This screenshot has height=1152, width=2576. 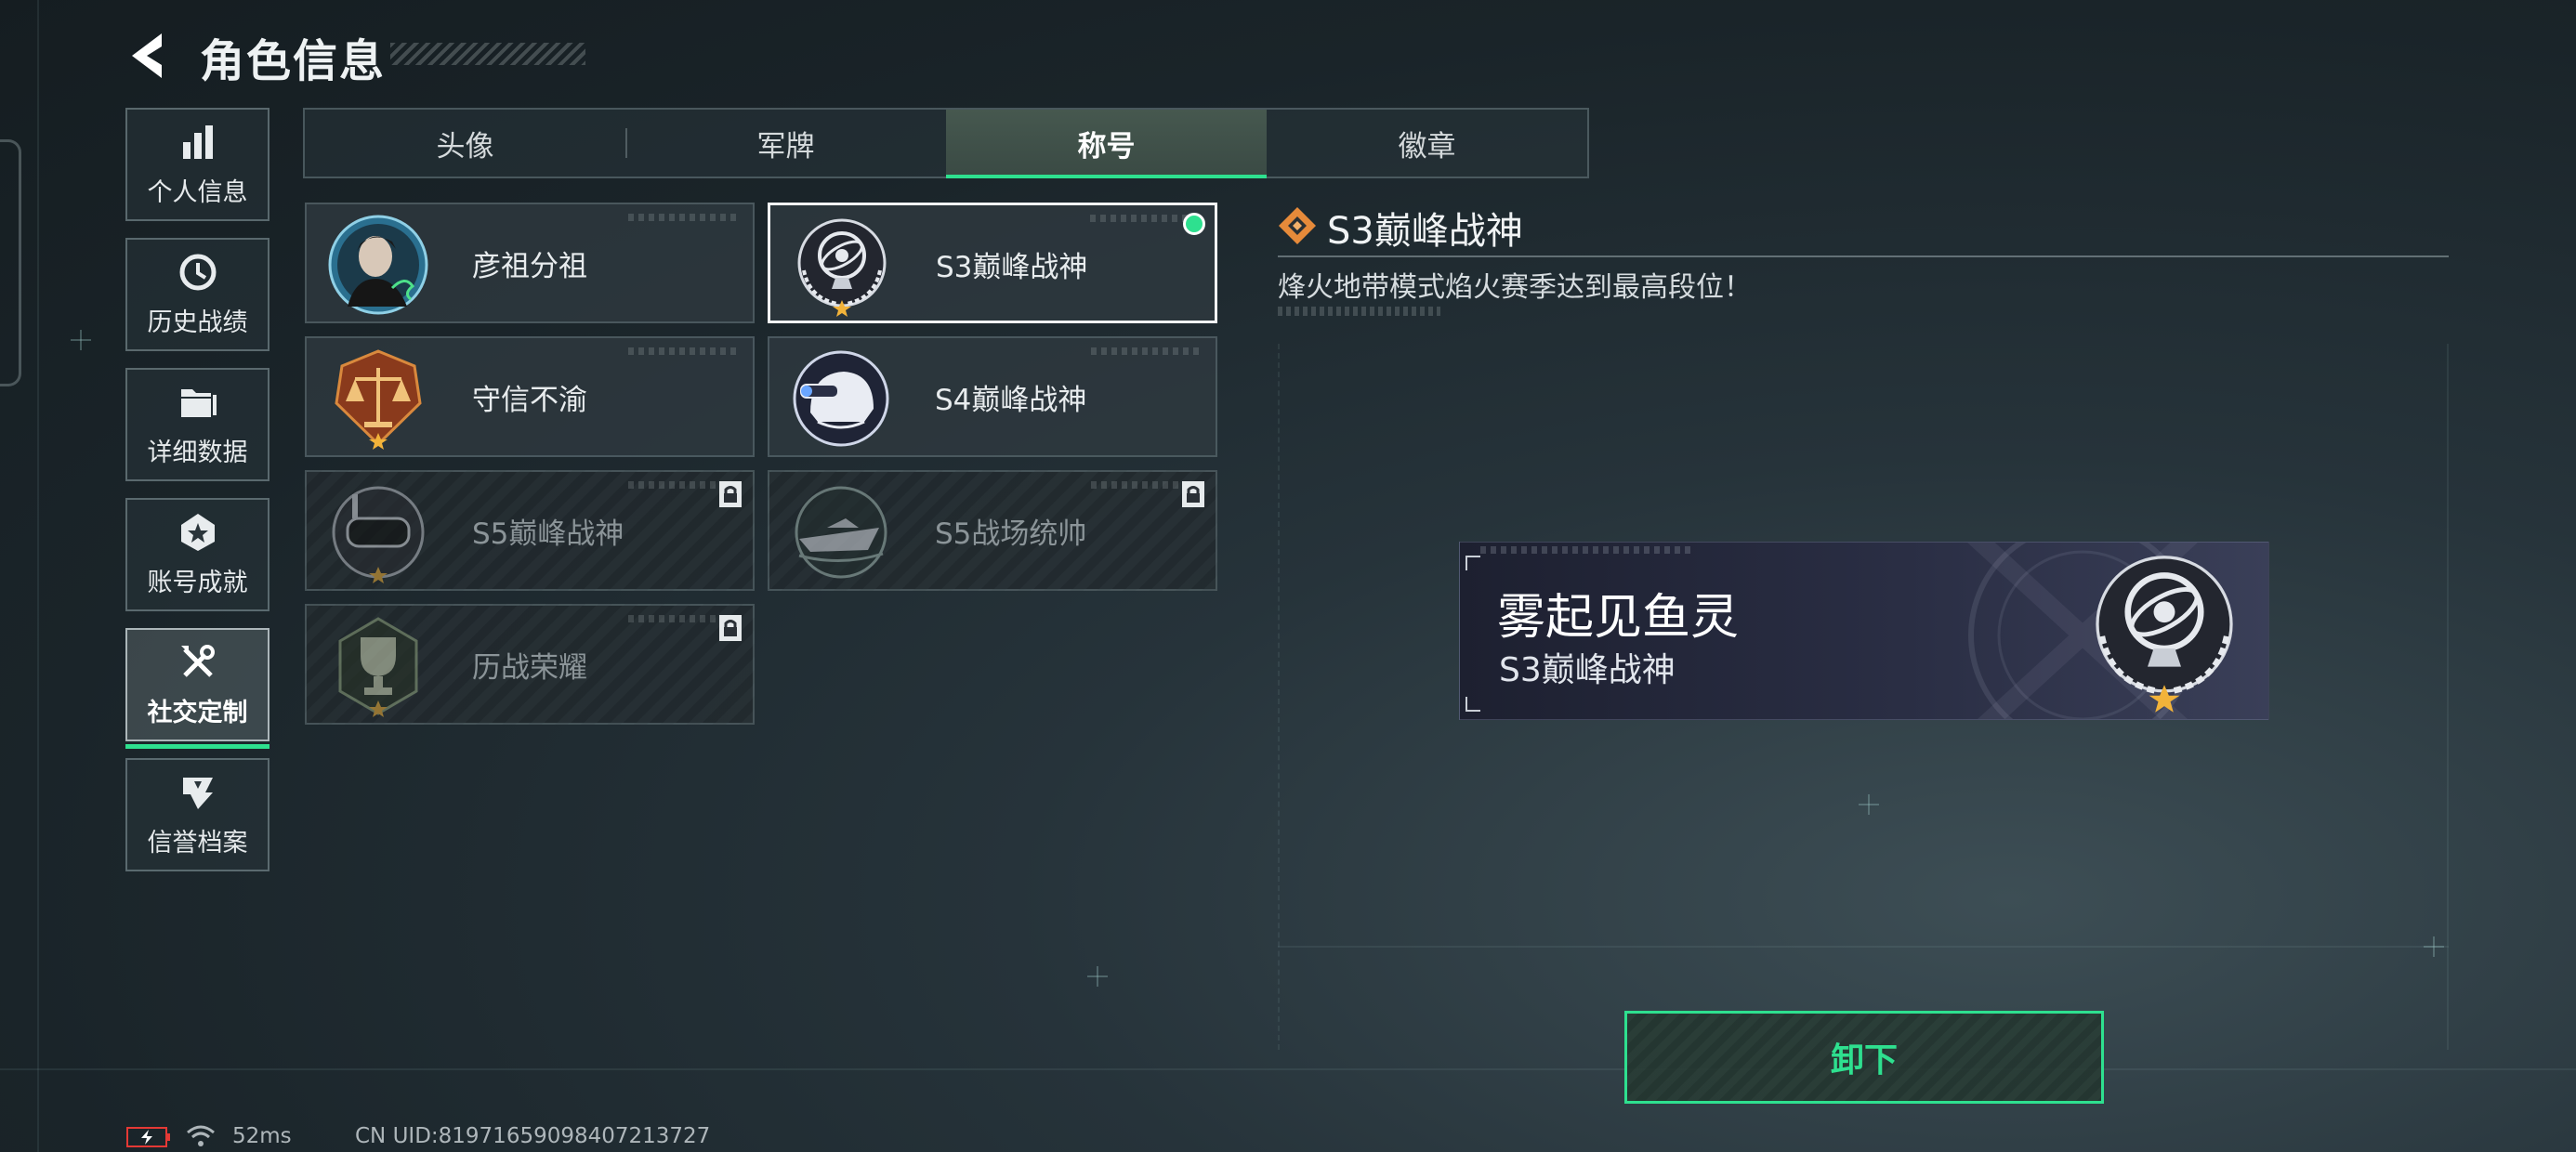 I want to click on tab-bar: 头像 军牌 称号 徽章, so click(x=946, y=143).